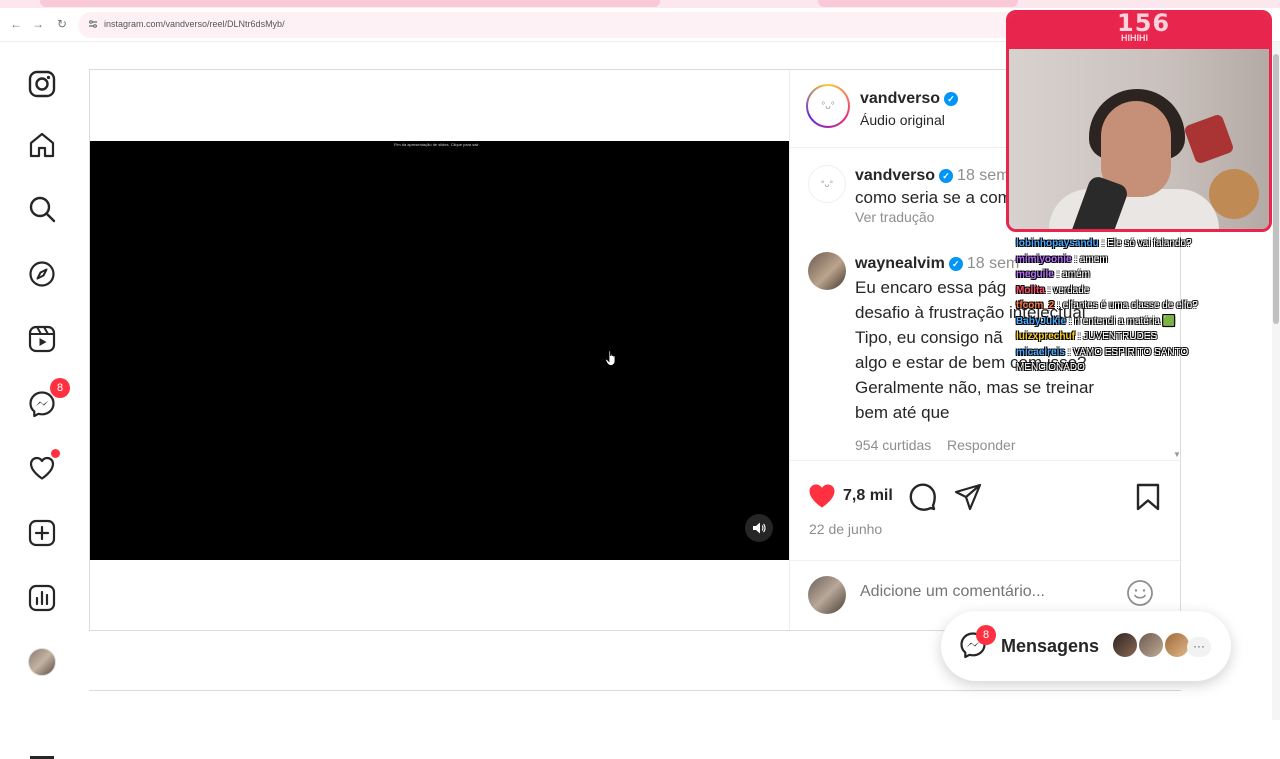 Image resolution: width=1280 pixels, height=759 pixels. I want to click on avatar-face-icon: °ᴗ°, so click(828, 106).